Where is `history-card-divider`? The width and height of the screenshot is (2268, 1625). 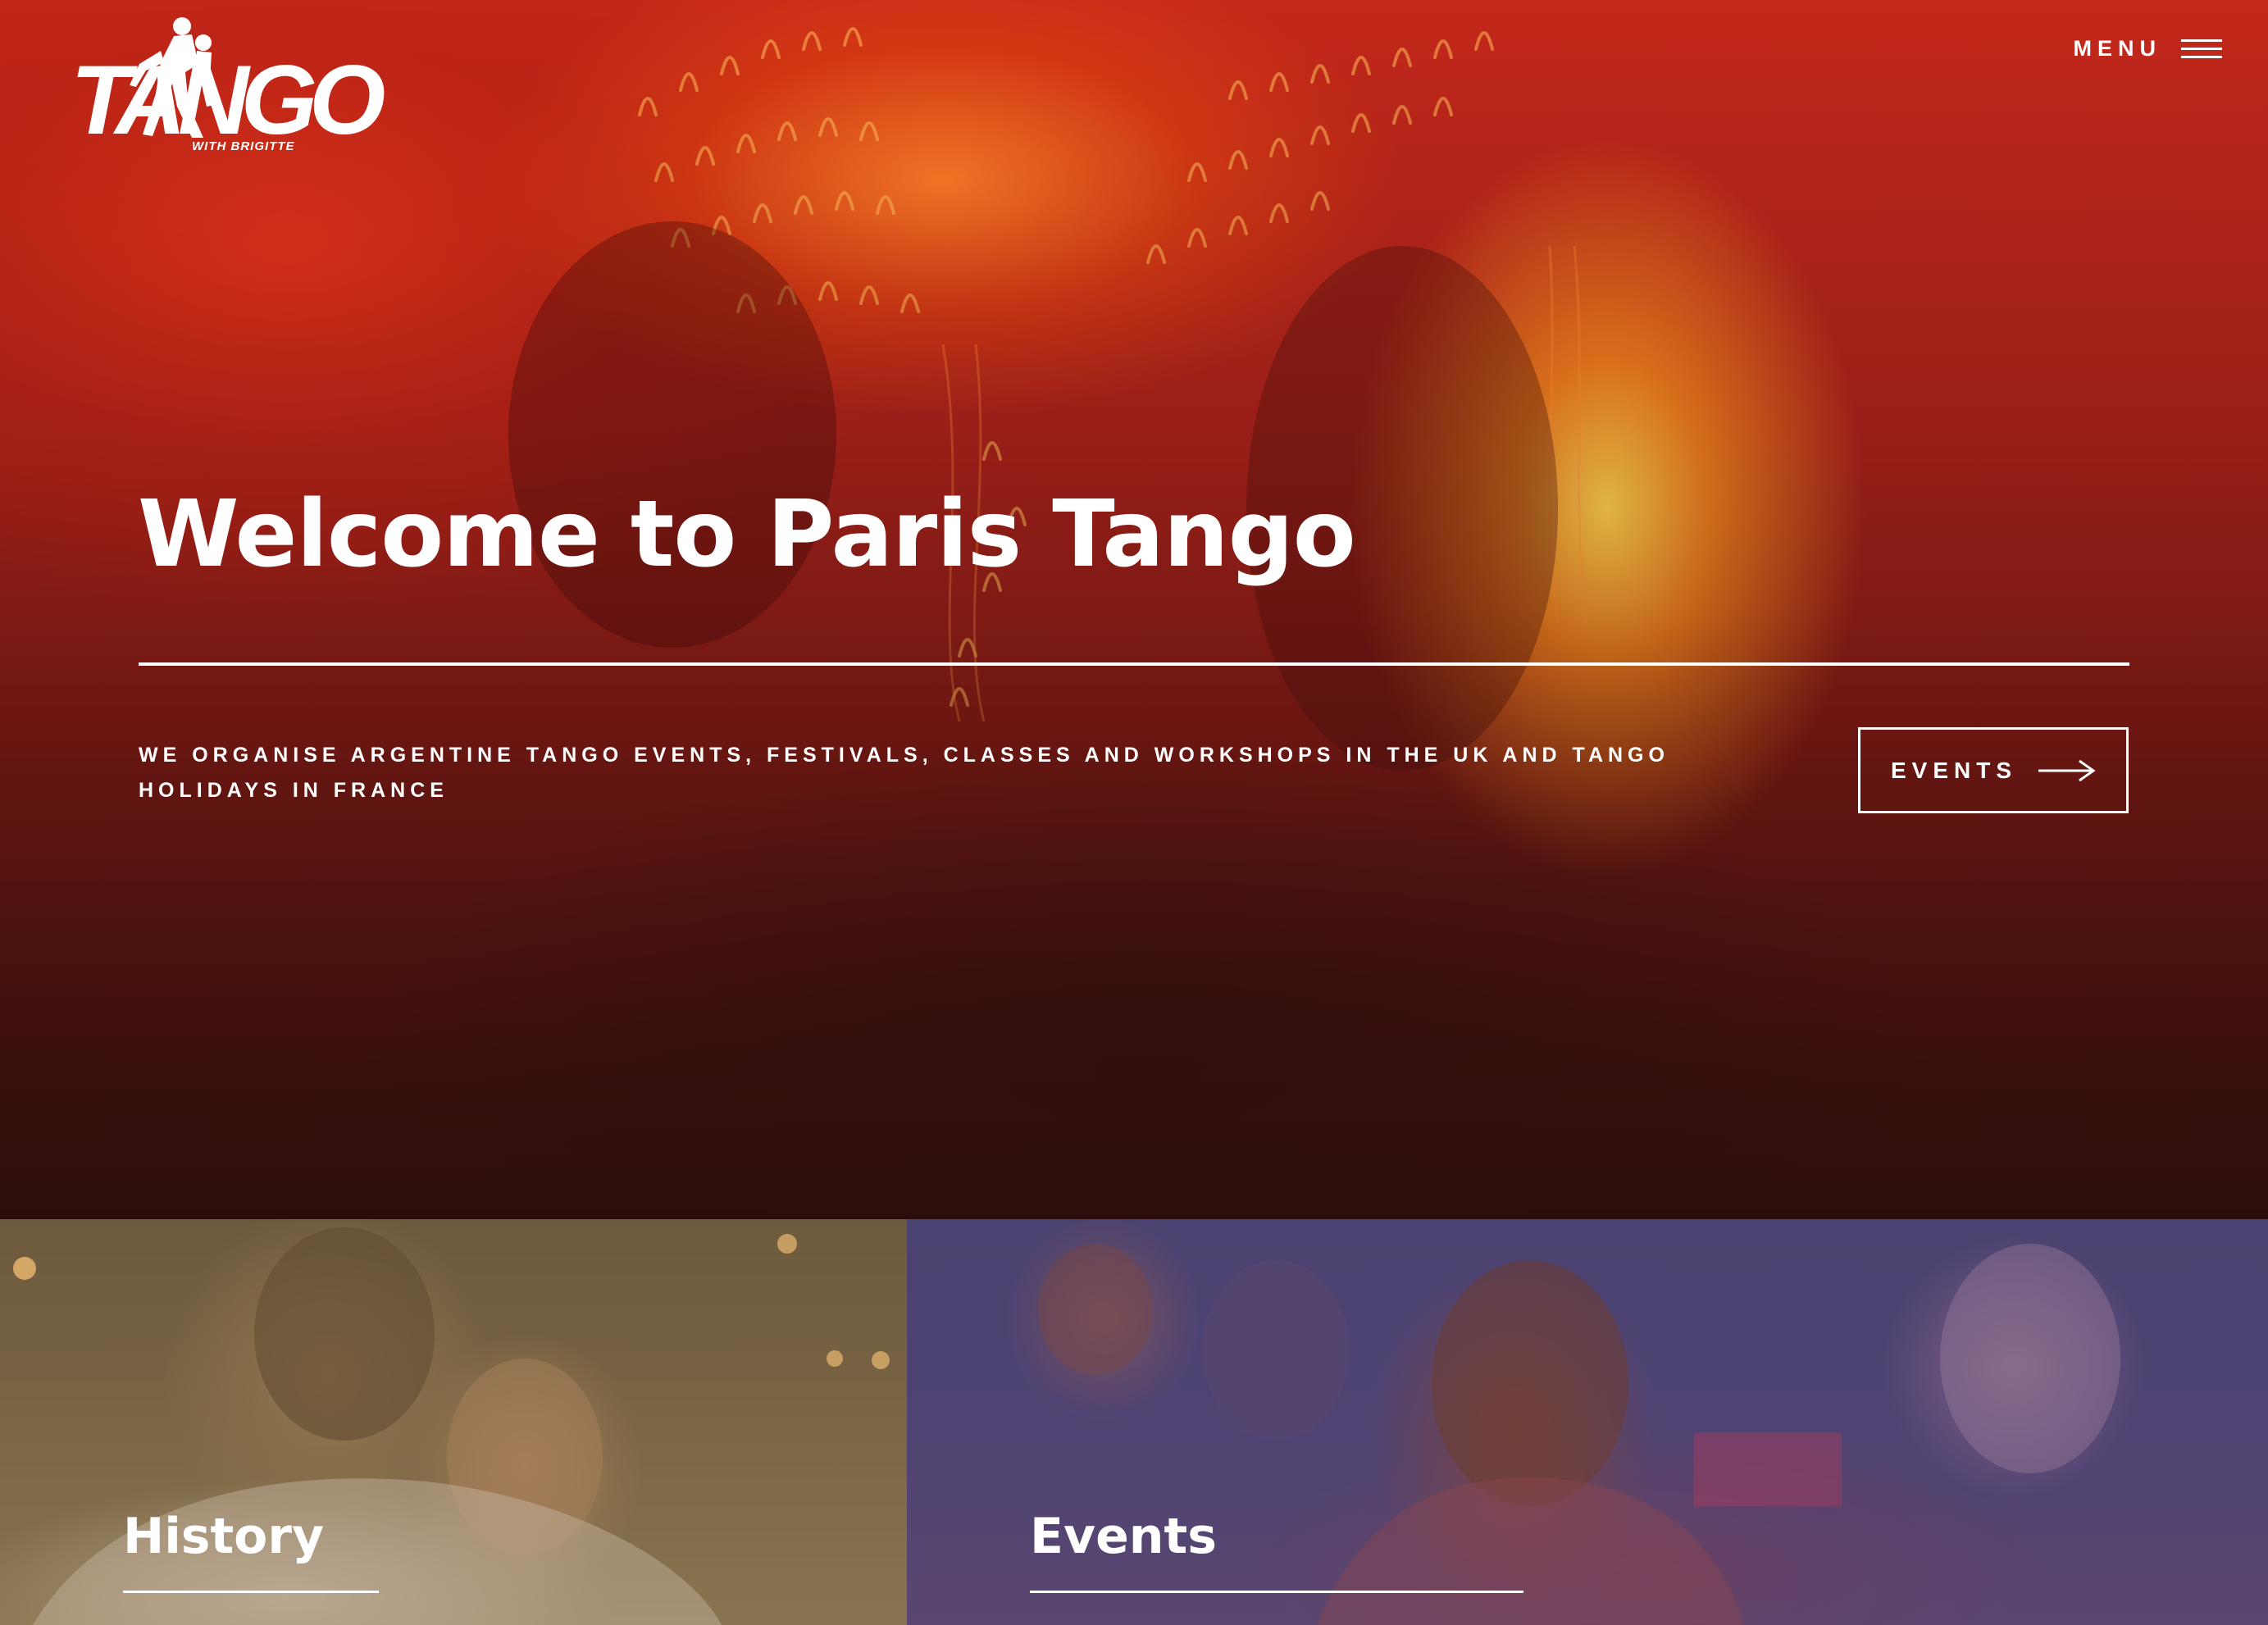 history-card-divider is located at coordinates (251, 1592).